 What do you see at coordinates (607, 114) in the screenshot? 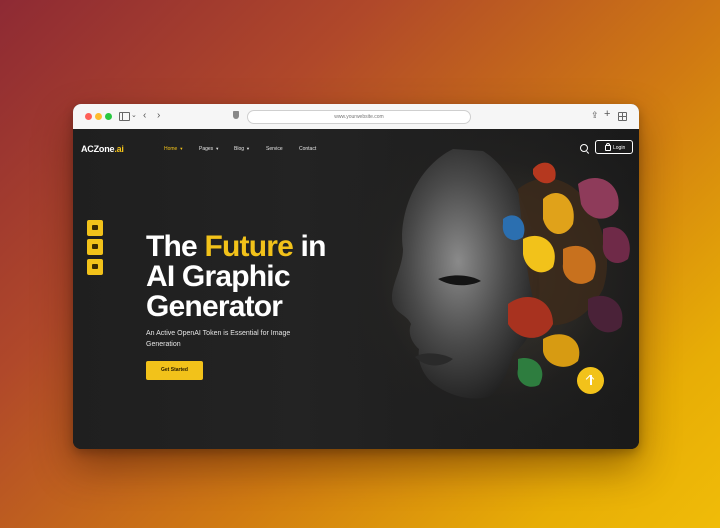
I see `plus-icon: +` at bounding box center [607, 114].